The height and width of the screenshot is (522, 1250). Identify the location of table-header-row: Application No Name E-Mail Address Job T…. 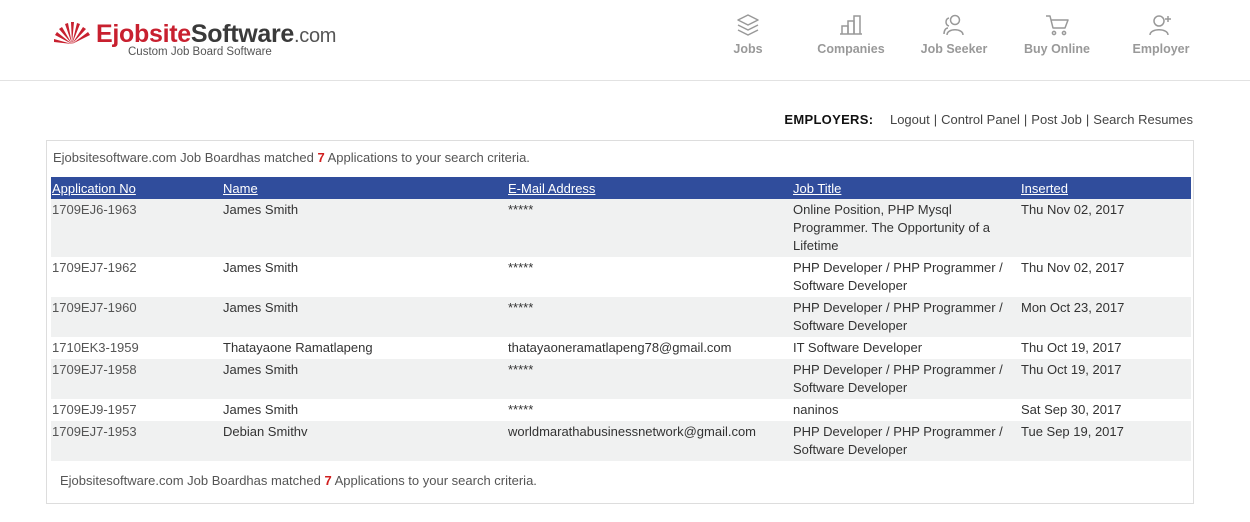
(621, 188).